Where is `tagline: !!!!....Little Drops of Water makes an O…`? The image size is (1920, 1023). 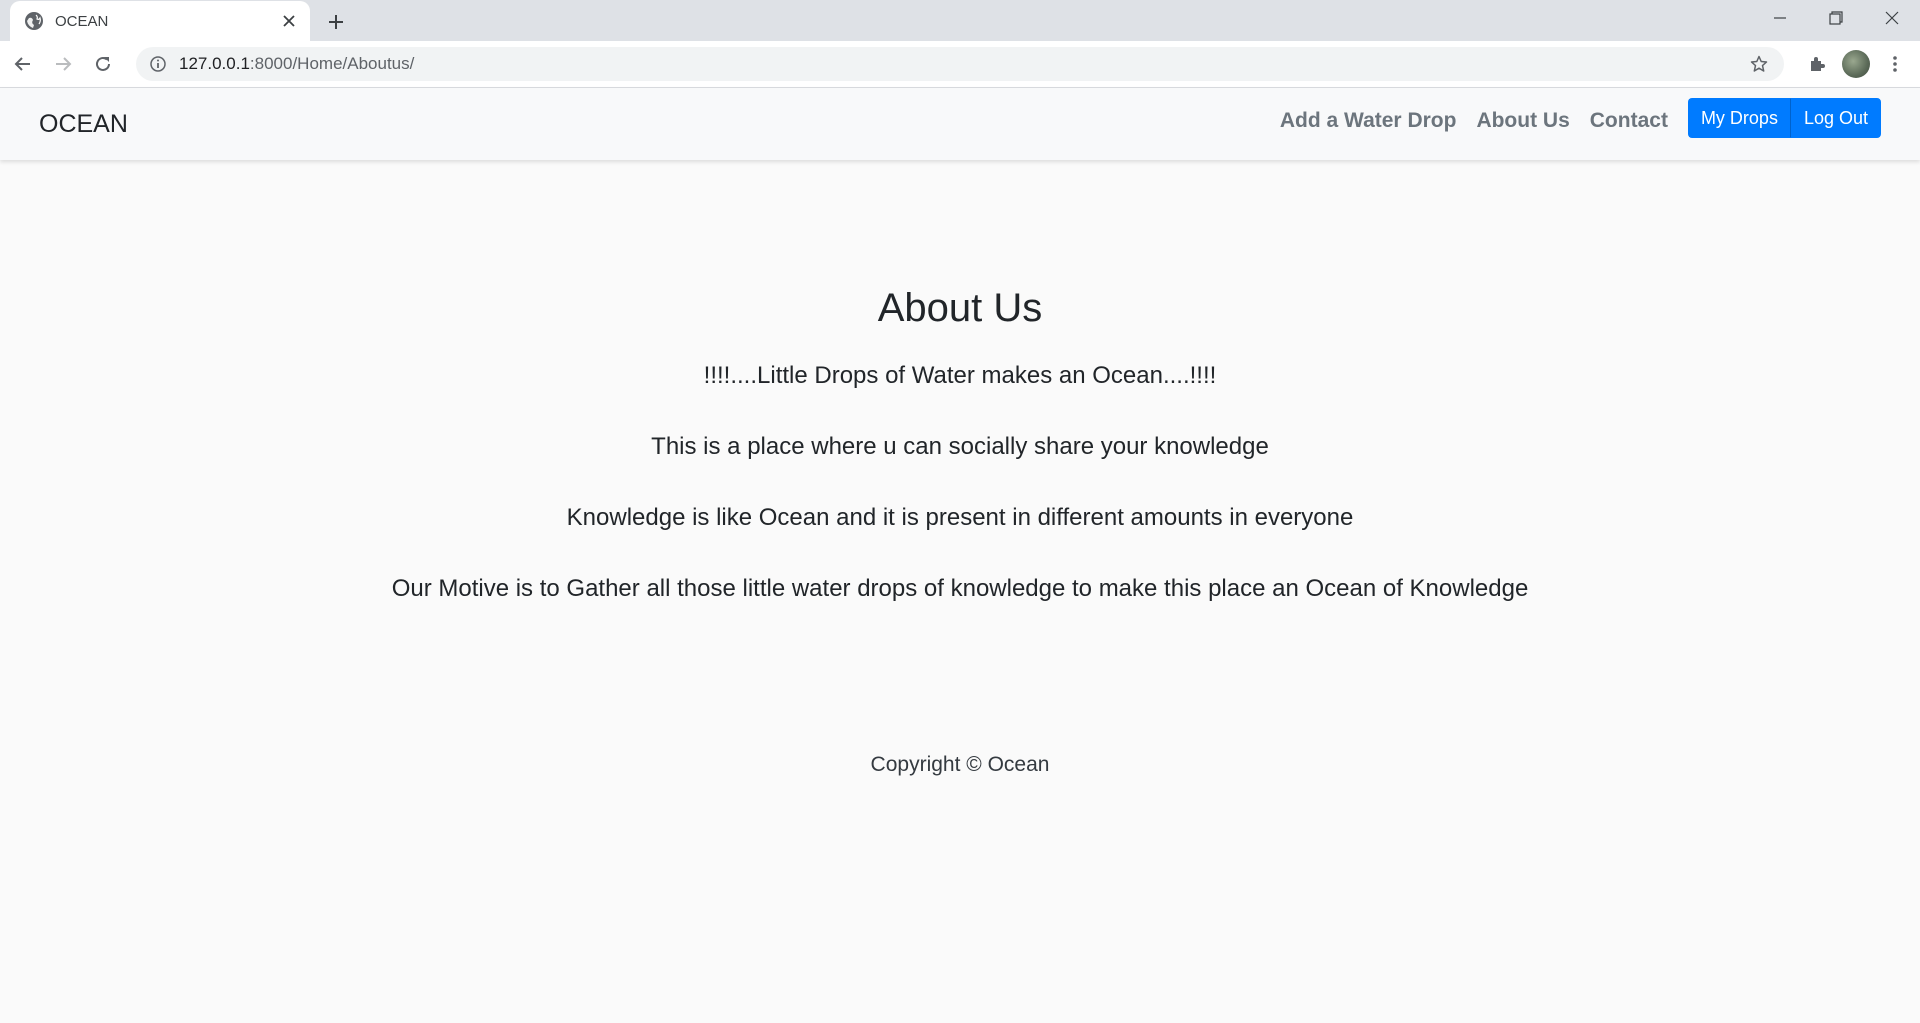 tagline: !!!!....Little Drops of Water makes an O… is located at coordinates (960, 375).